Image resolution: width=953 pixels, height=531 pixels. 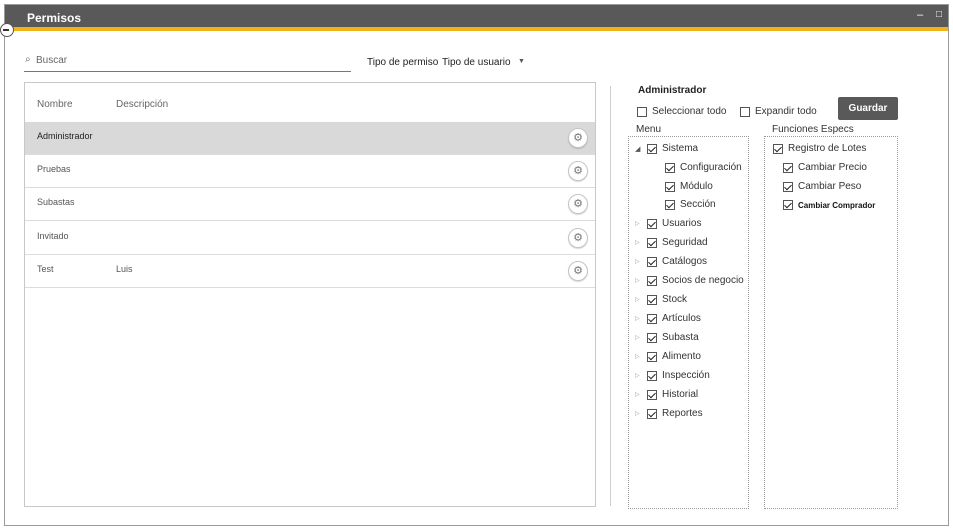 I want to click on cell-nombre: Pruebas, so click(x=54, y=169).